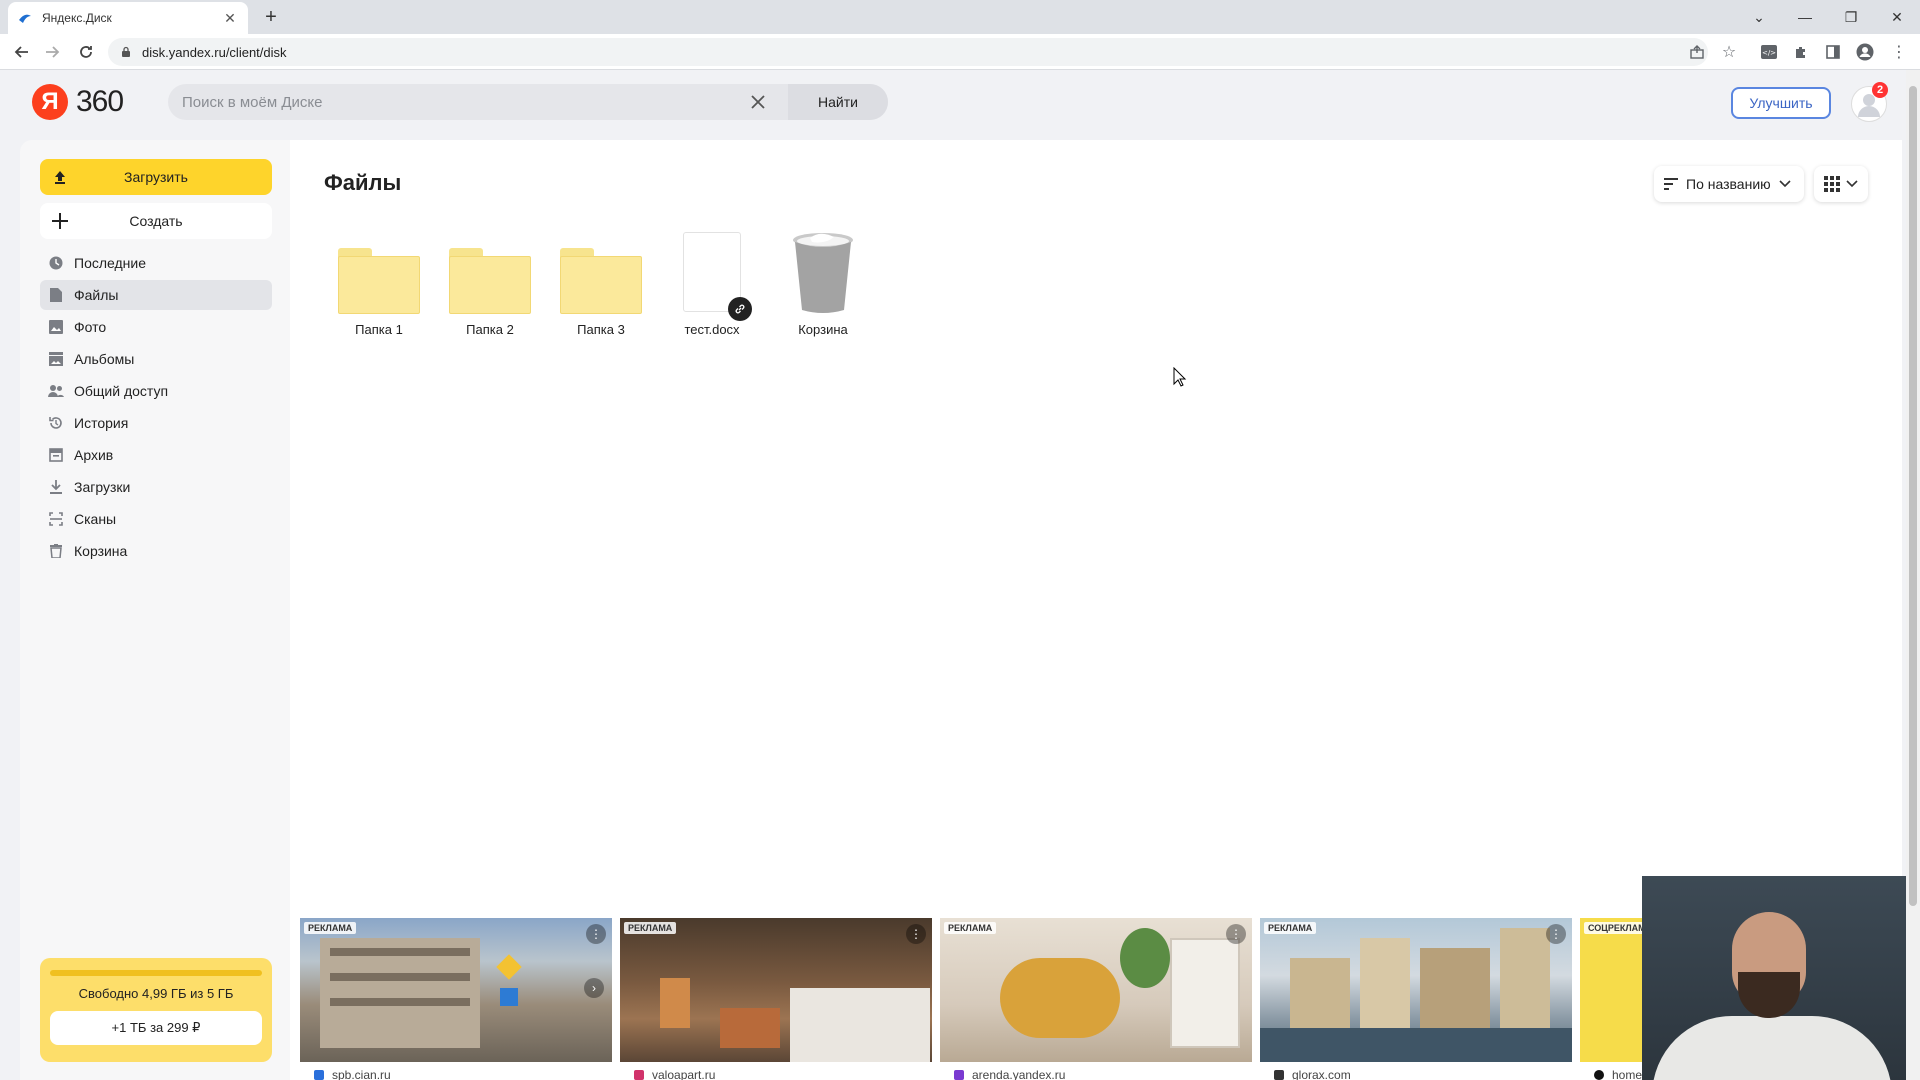  I want to click on document-item: тест.docx, so click(712, 279).